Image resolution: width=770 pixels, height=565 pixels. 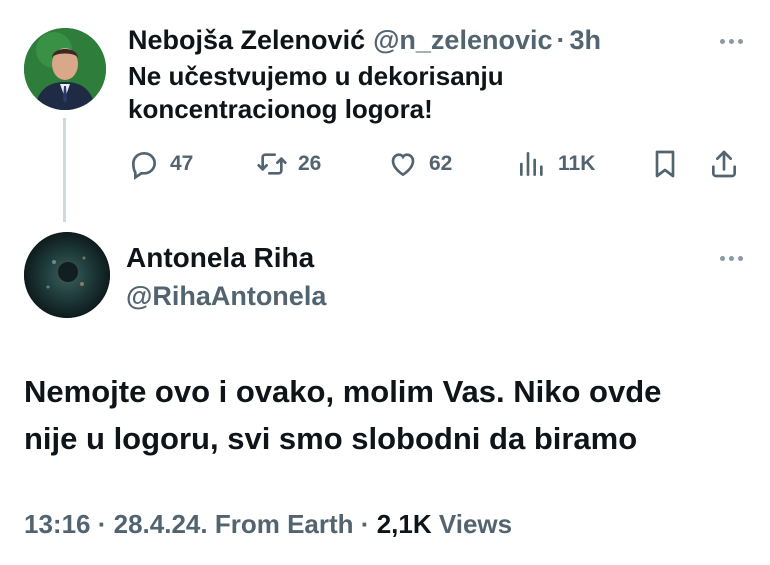 What do you see at coordinates (585, 40) in the screenshot?
I see `tweet-time: 3h` at bounding box center [585, 40].